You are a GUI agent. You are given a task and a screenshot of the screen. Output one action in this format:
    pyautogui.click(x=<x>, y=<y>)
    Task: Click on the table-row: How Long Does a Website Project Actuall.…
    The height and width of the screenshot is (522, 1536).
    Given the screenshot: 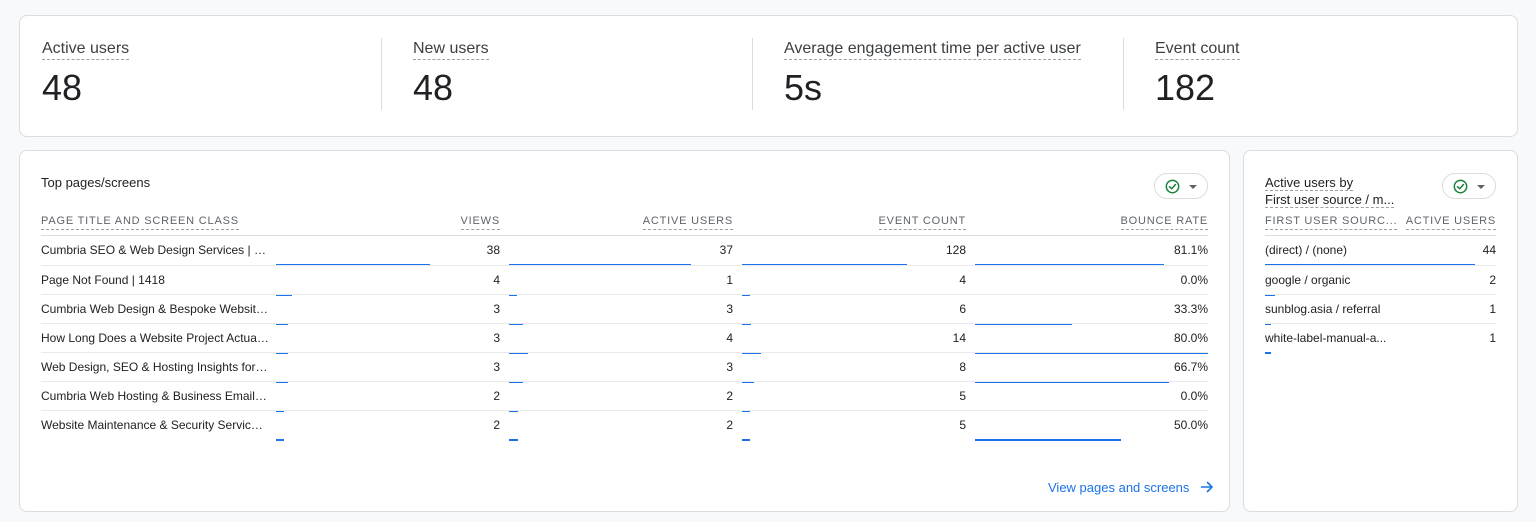 What is the action you would take?
    pyautogui.click(x=624, y=338)
    